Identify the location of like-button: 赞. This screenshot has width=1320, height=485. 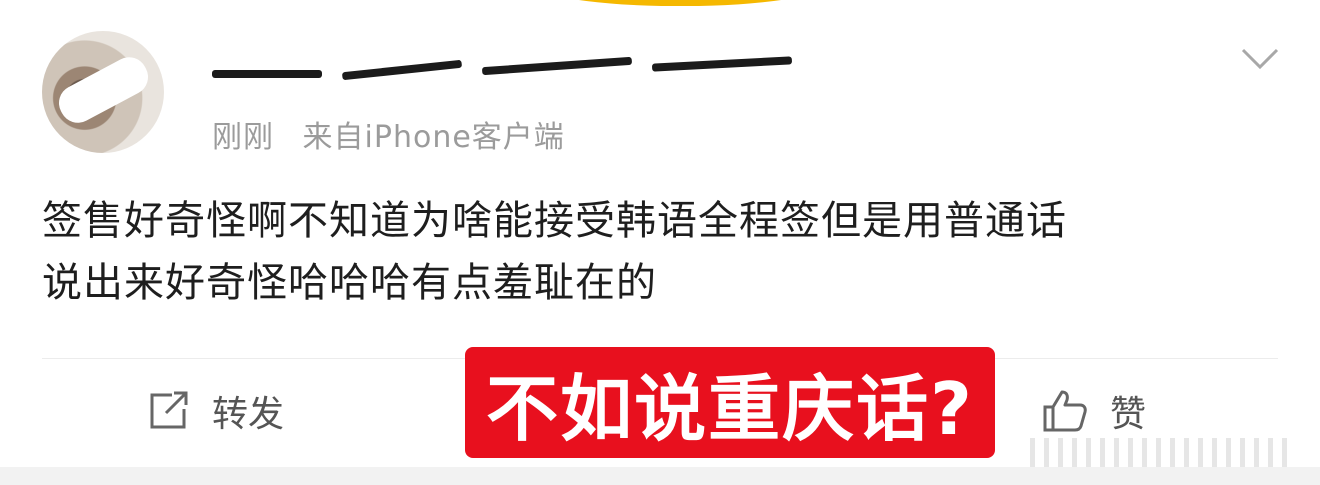
(1094, 411).